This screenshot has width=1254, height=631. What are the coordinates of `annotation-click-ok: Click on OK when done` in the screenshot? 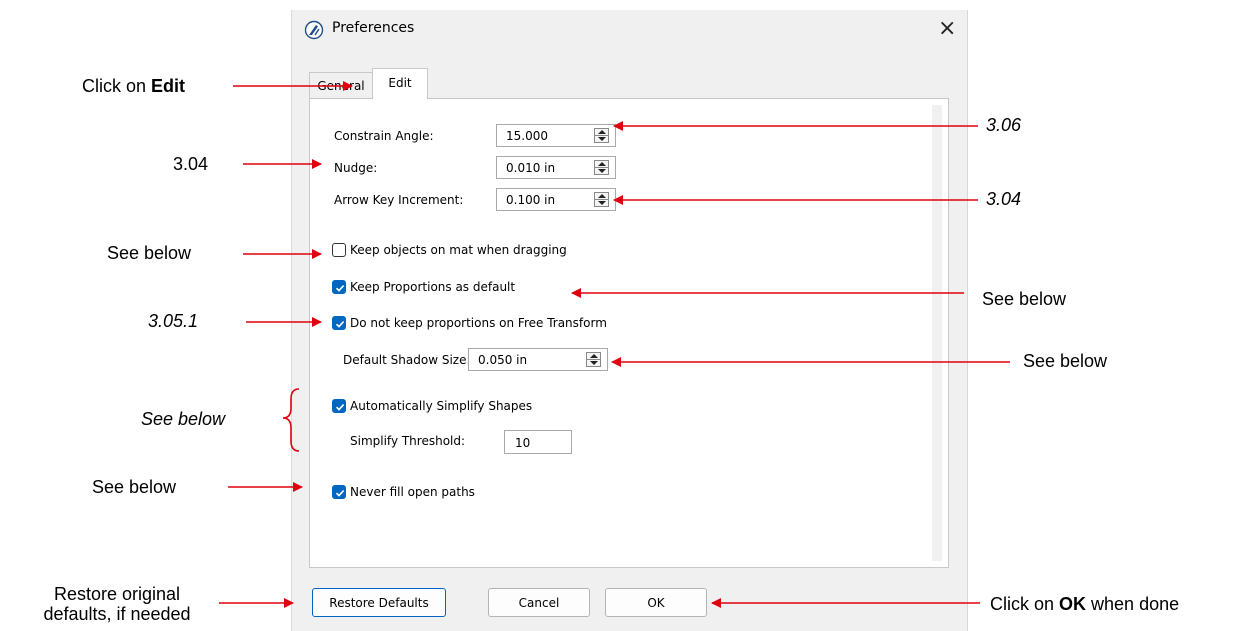 It's located at (1085, 604).